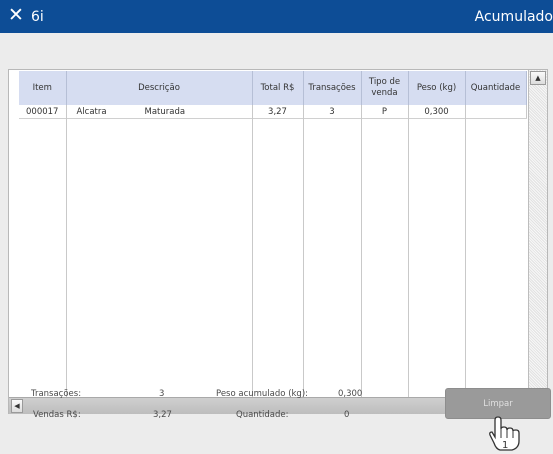 Image resolution: width=553 pixels, height=454 pixels. What do you see at coordinates (162, 415) in the screenshot?
I see `vendas-value: 3,27` at bounding box center [162, 415].